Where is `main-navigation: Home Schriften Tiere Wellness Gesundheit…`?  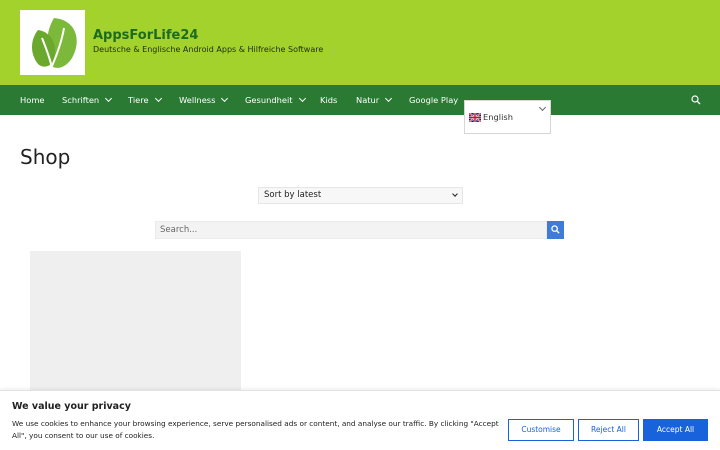 main-navigation: Home Schriften Tiere Wellness Gesundheit… is located at coordinates (360, 100).